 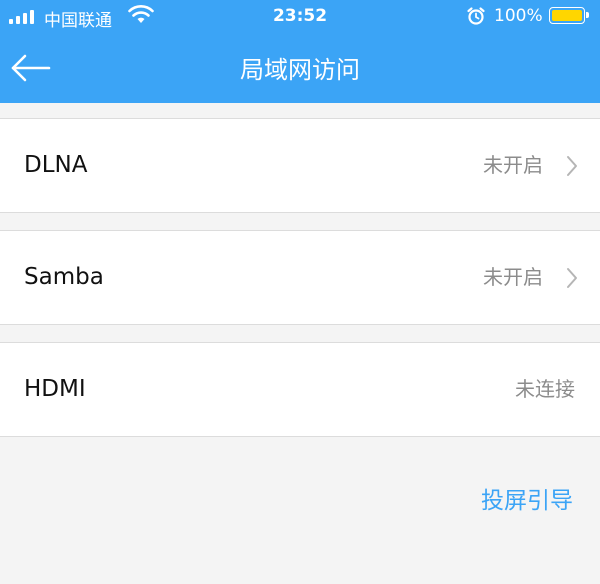 What do you see at coordinates (569, 15) in the screenshot?
I see `battery-icon` at bounding box center [569, 15].